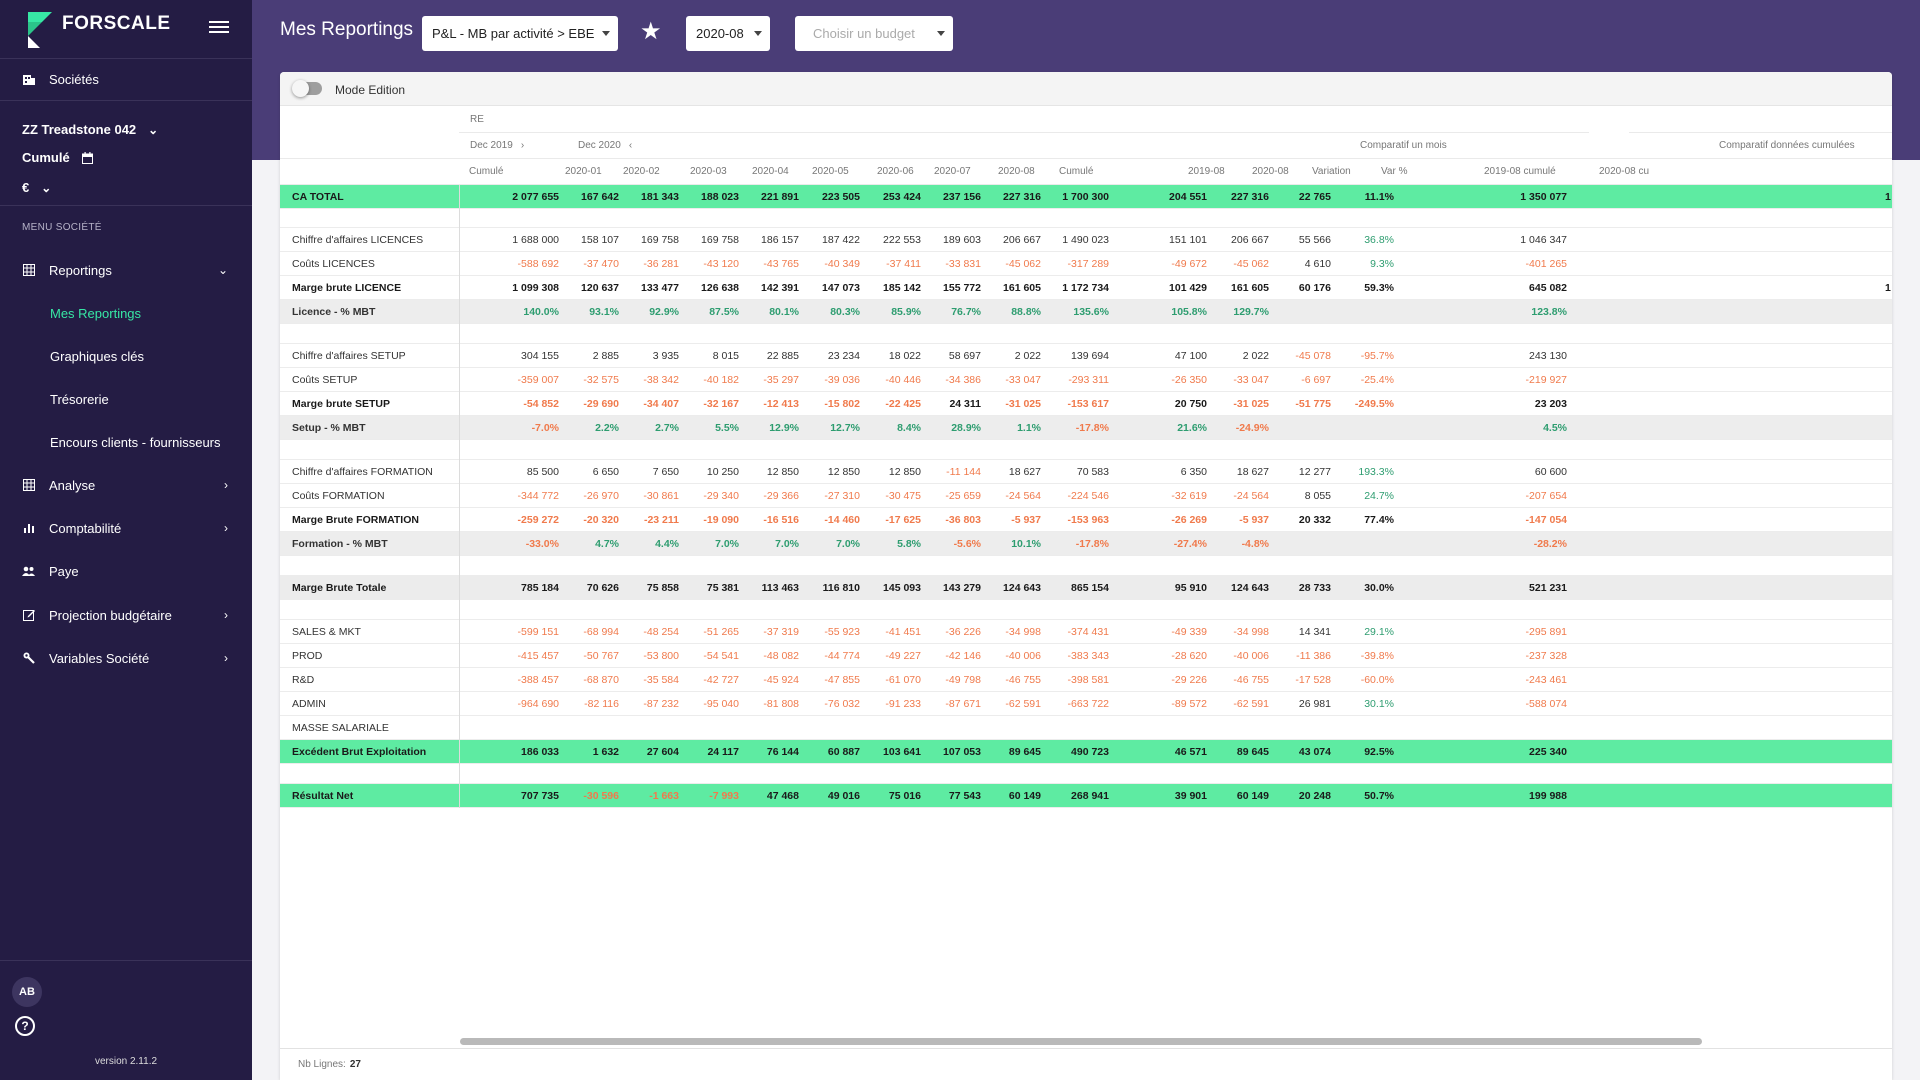  What do you see at coordinates (1206, 171) in the screenshot?
I see `column-header: 2019-08` at bounding box center [1206, 171].